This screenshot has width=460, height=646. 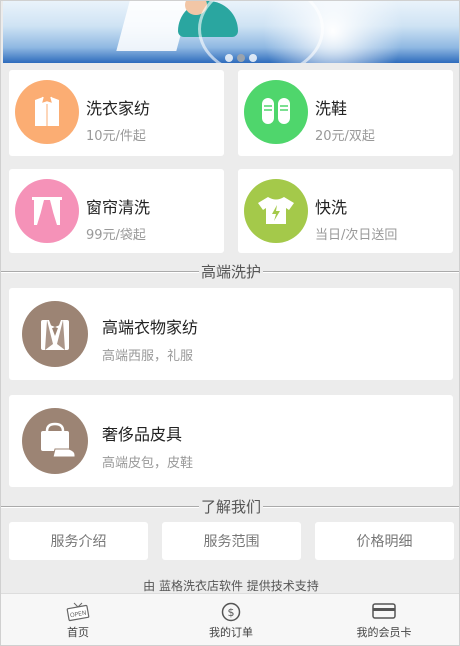 I want to click on tab-label: 我的订单, so click(x=231, y=632).